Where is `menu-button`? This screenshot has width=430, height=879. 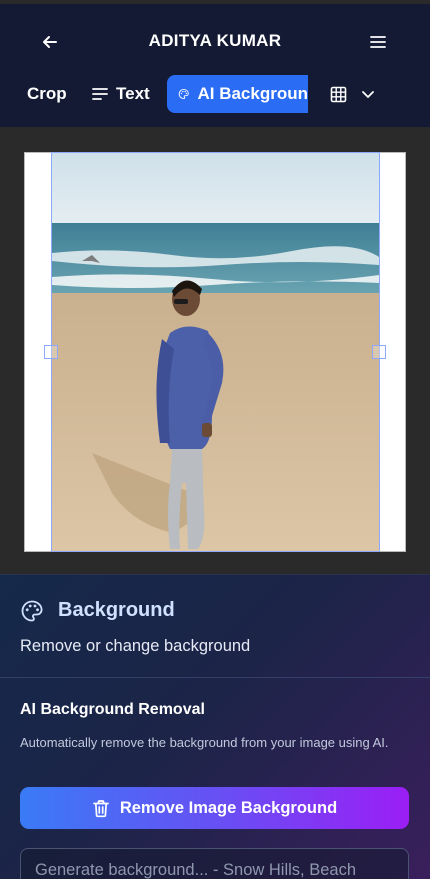 menu-button is located at coordinates (378, 42).